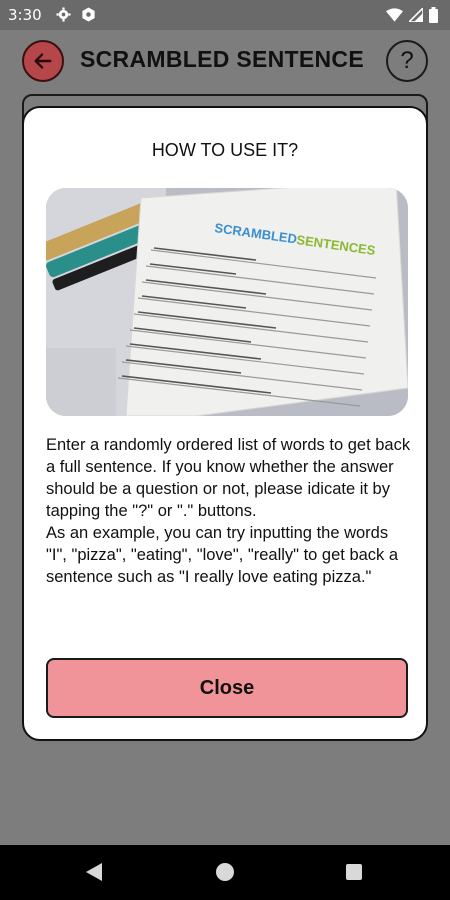  Describe the element at coordinates (63, 14) in the screenshot. I see `gear-icon` at that location.